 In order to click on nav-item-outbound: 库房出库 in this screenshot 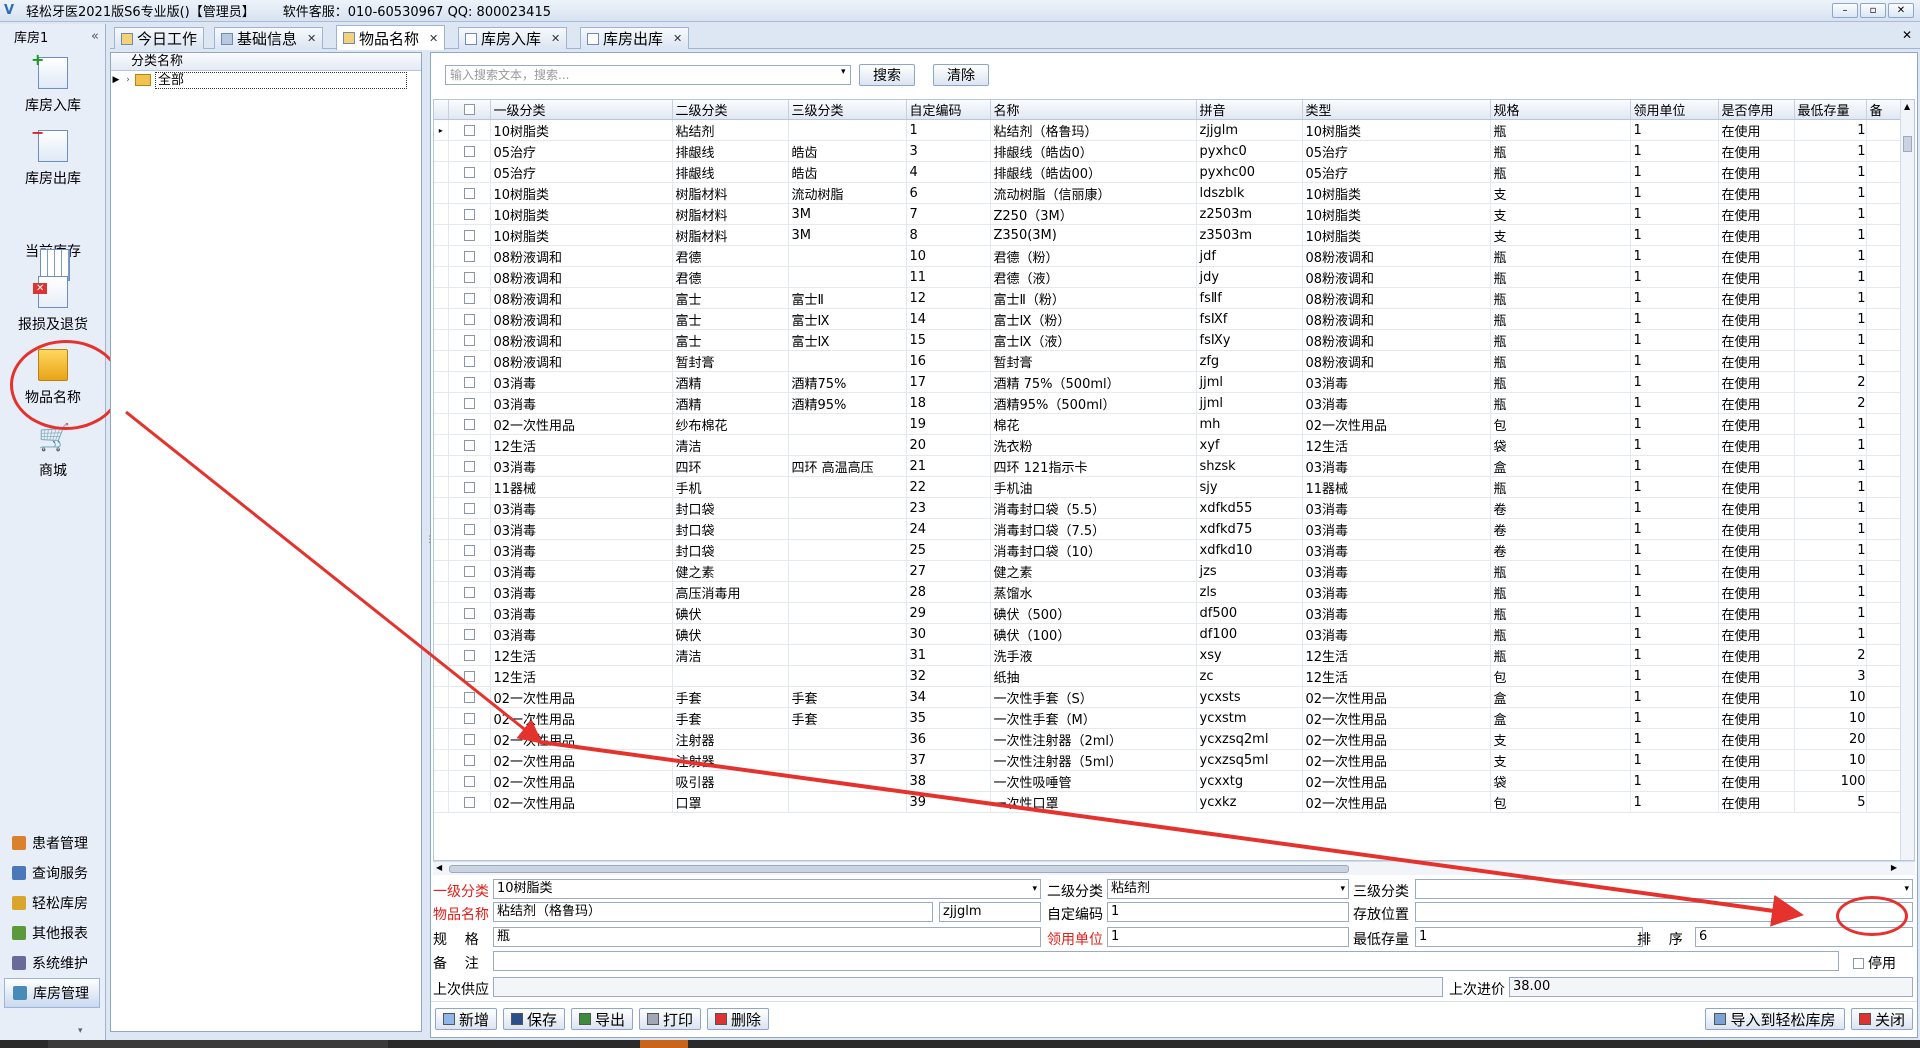, I will do `click(53, 157)`.